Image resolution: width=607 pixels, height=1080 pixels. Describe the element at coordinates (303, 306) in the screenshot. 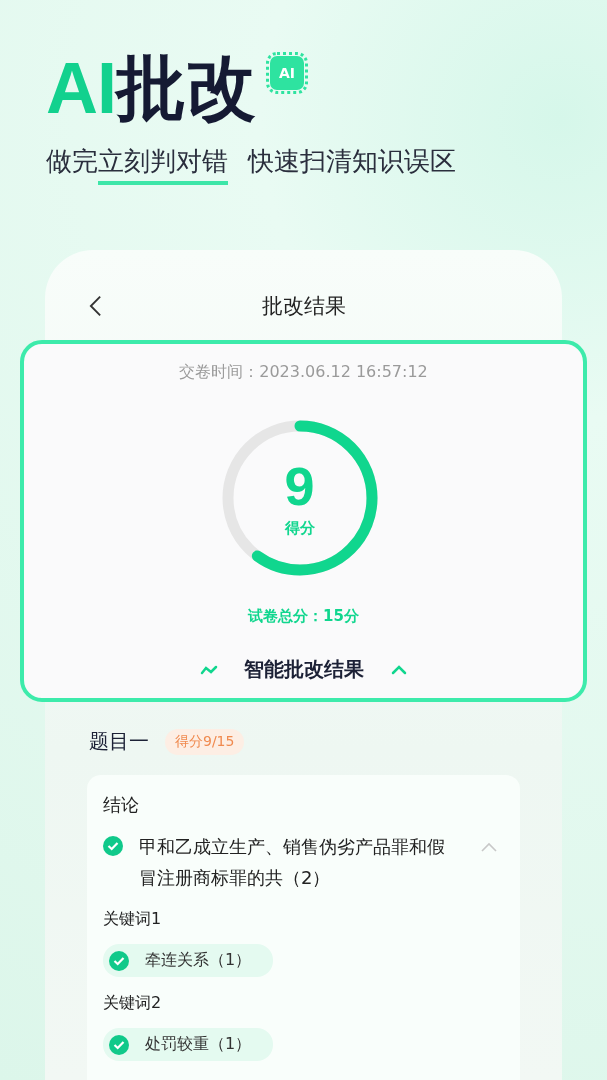

I see `page-title: 批改结果` at that location.